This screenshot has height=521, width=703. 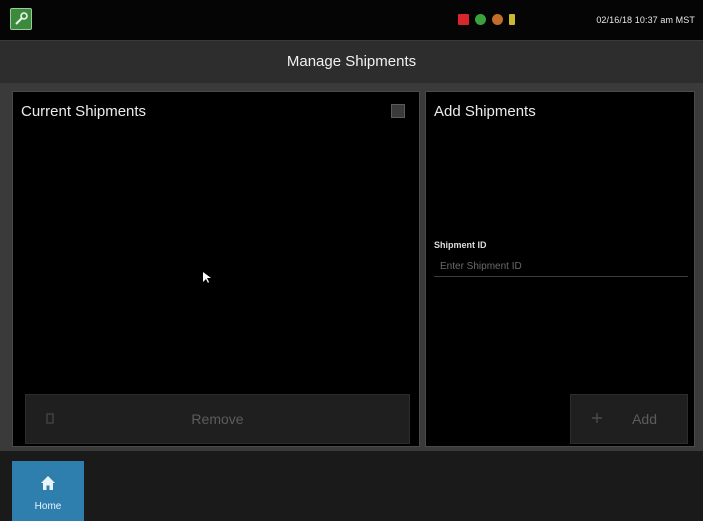 I want to click on shipment-id-input, so click(x=561, y=266).